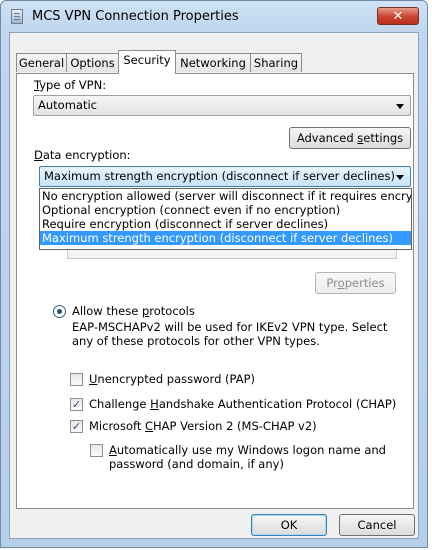 The width and height of the screenshot is (432, 550). Describe the element at coordinates (70, 85) in the screenshot. I see `vpn-type-label: Type of VPN:` at that location.